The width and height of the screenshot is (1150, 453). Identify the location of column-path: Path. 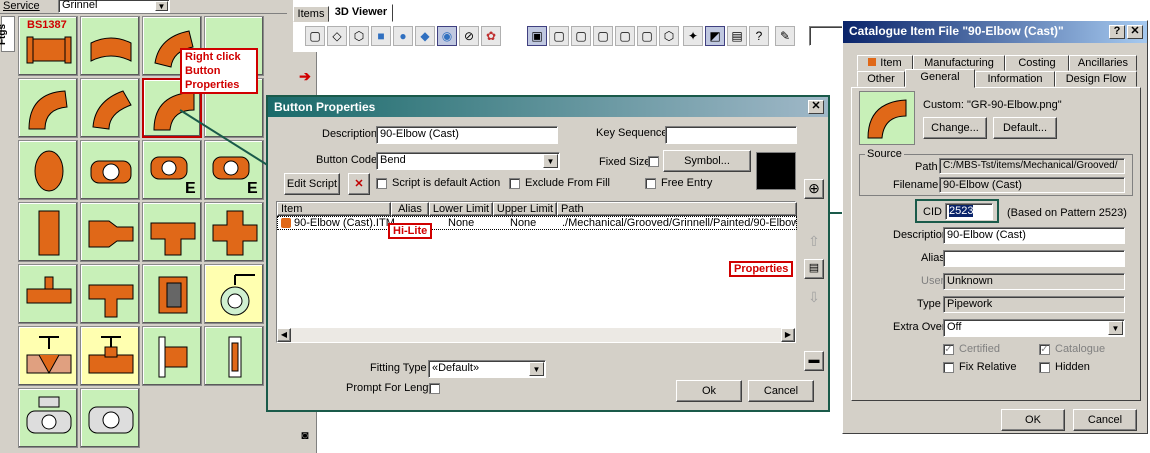
(677, 209).